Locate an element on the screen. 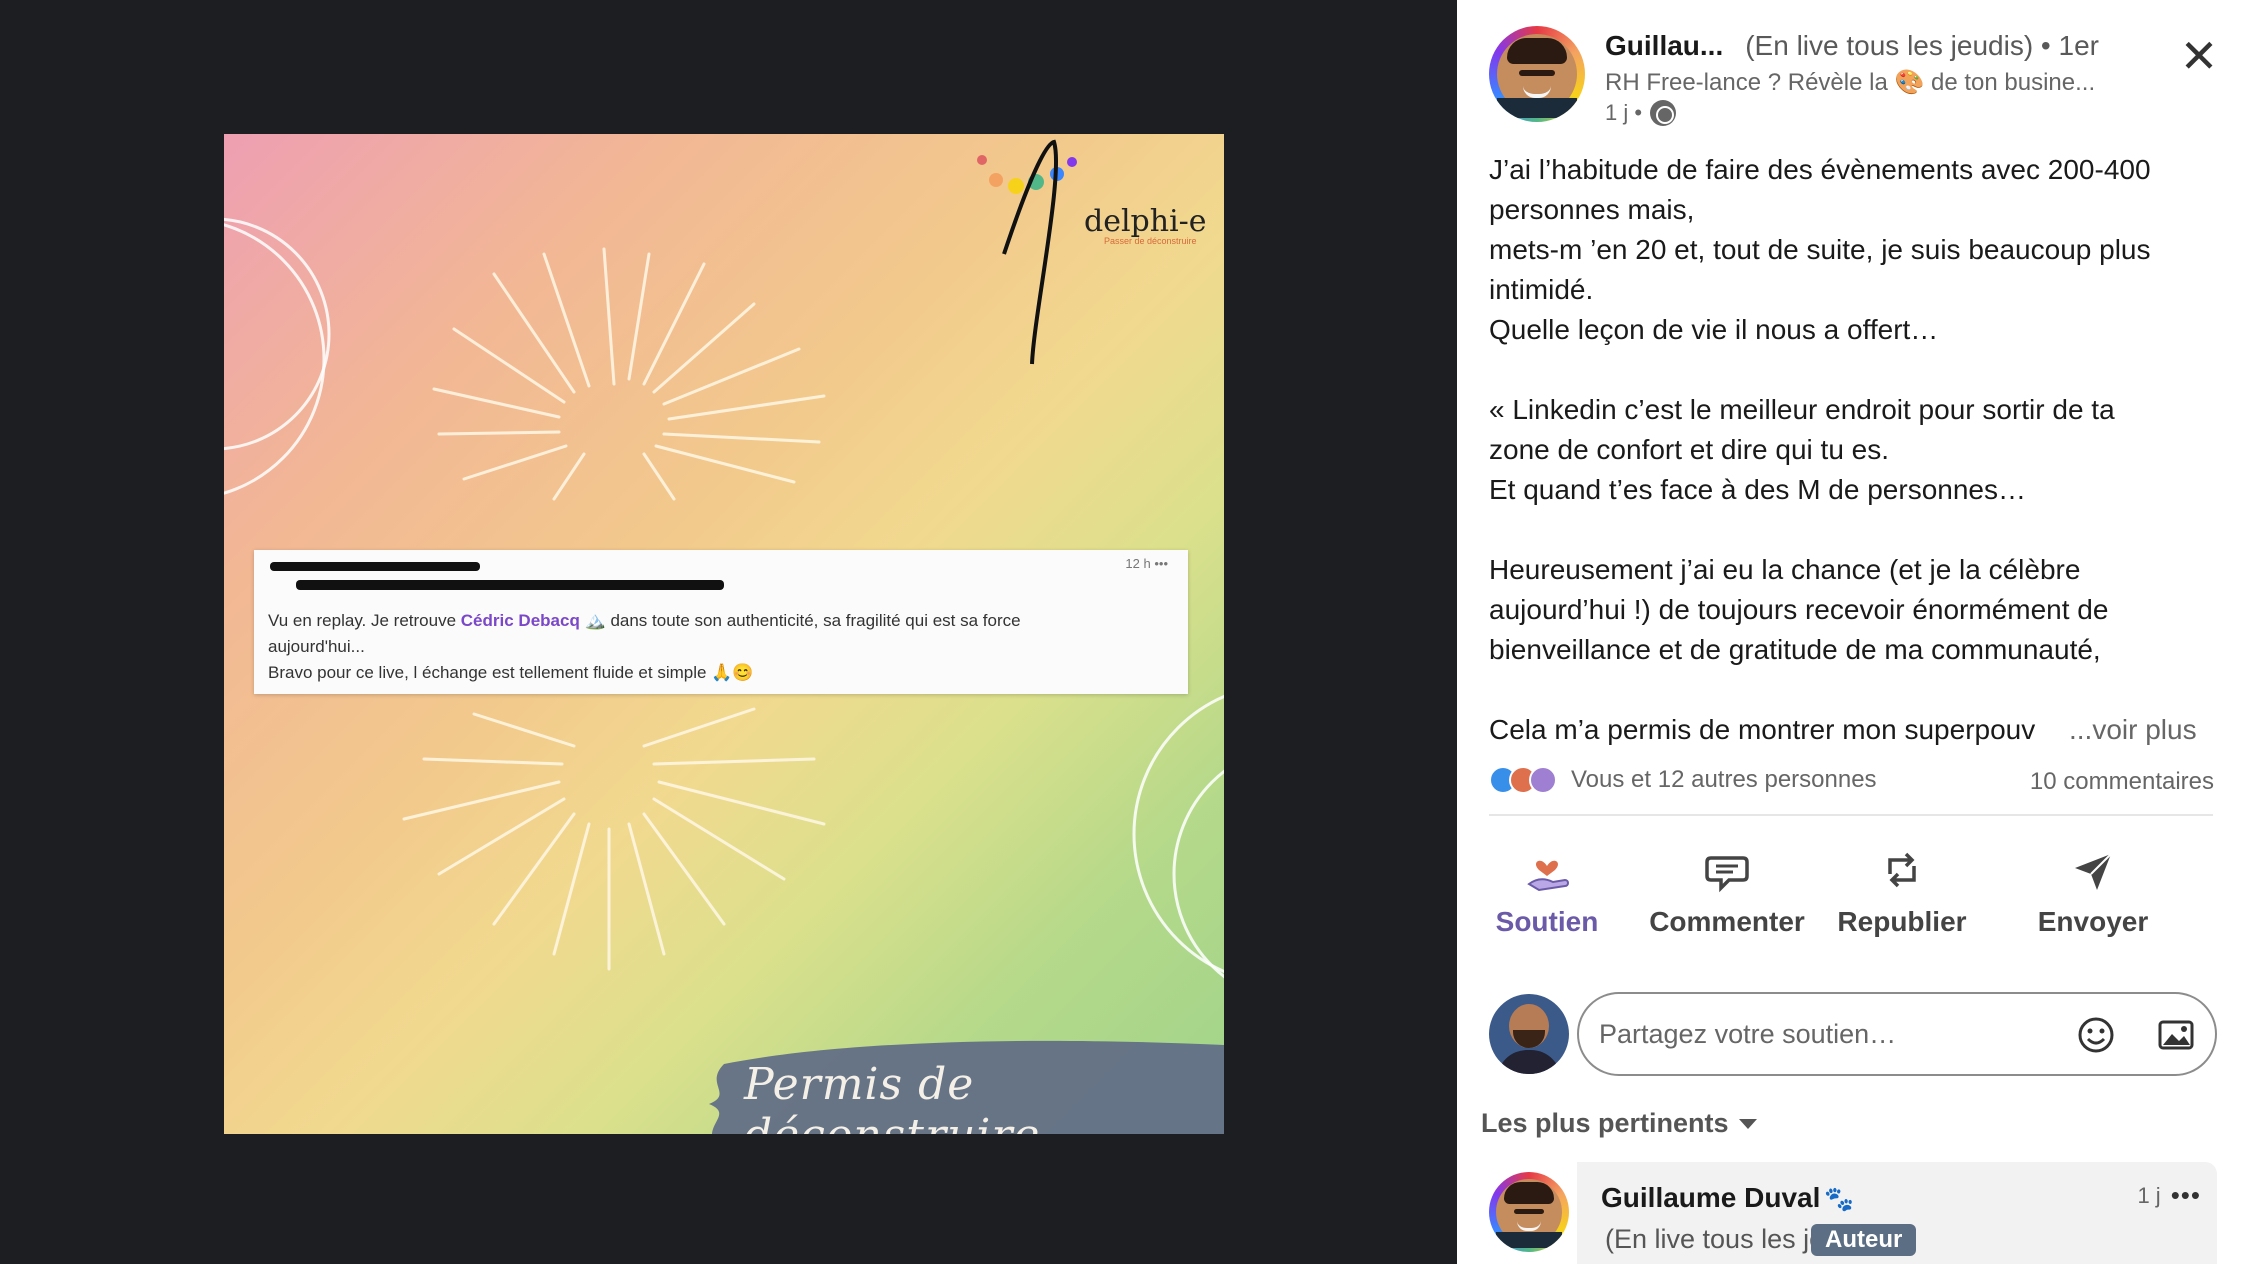 The width and height of the screenshot is (2242, 1264). reactions-count: Vous et 12 autres personnes is located at coordinates (1724, 779).